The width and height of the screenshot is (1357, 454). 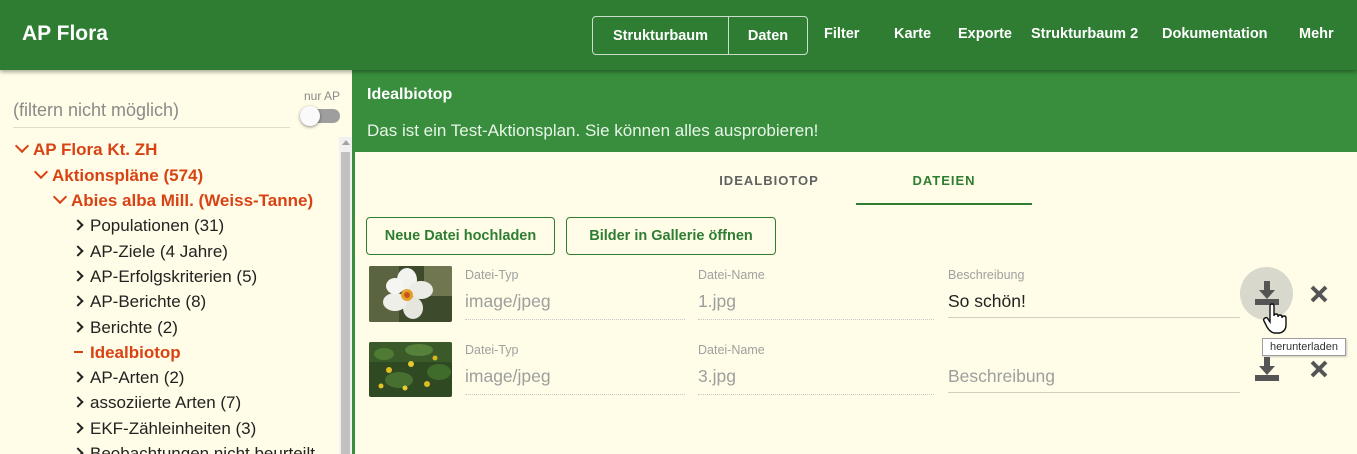 I want to click on file-description-label: Beschreibung, so click(x=986, y=275).